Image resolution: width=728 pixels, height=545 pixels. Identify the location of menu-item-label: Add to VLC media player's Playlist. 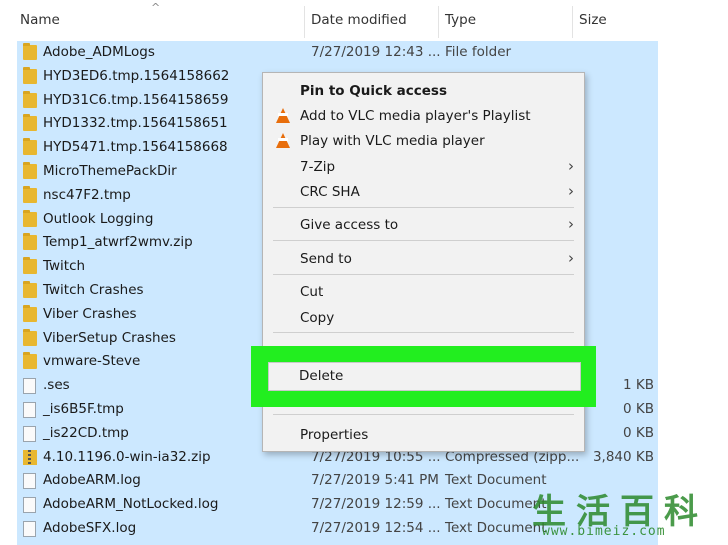
(415, 116).